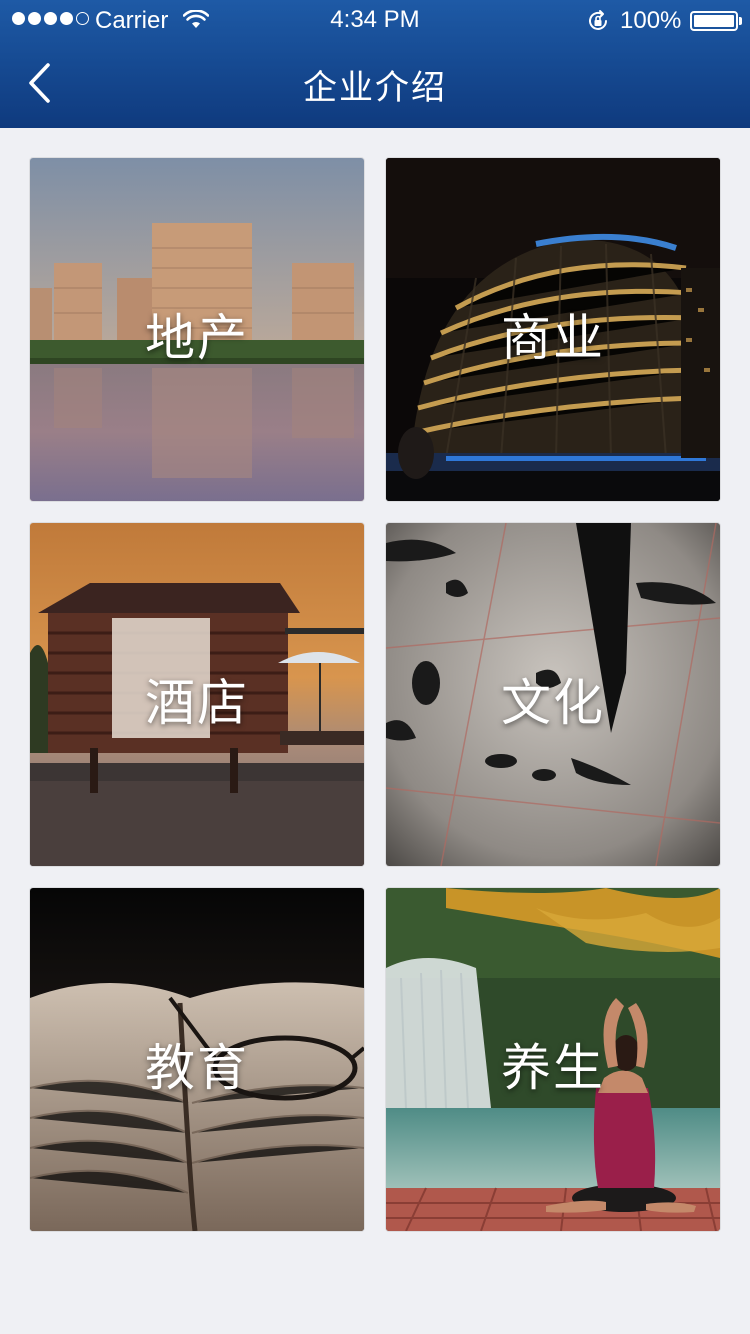 Image resolution: width=750 pixels, height=1334 pixels. I want to click on tile-label: 酒店, so click(197, 703).